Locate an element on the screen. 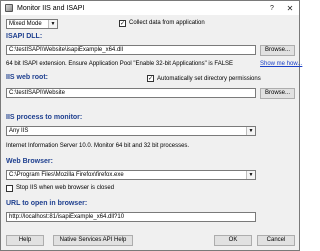  mode-select: Mixed Mode ▼ is located at coordinates (32, 24).